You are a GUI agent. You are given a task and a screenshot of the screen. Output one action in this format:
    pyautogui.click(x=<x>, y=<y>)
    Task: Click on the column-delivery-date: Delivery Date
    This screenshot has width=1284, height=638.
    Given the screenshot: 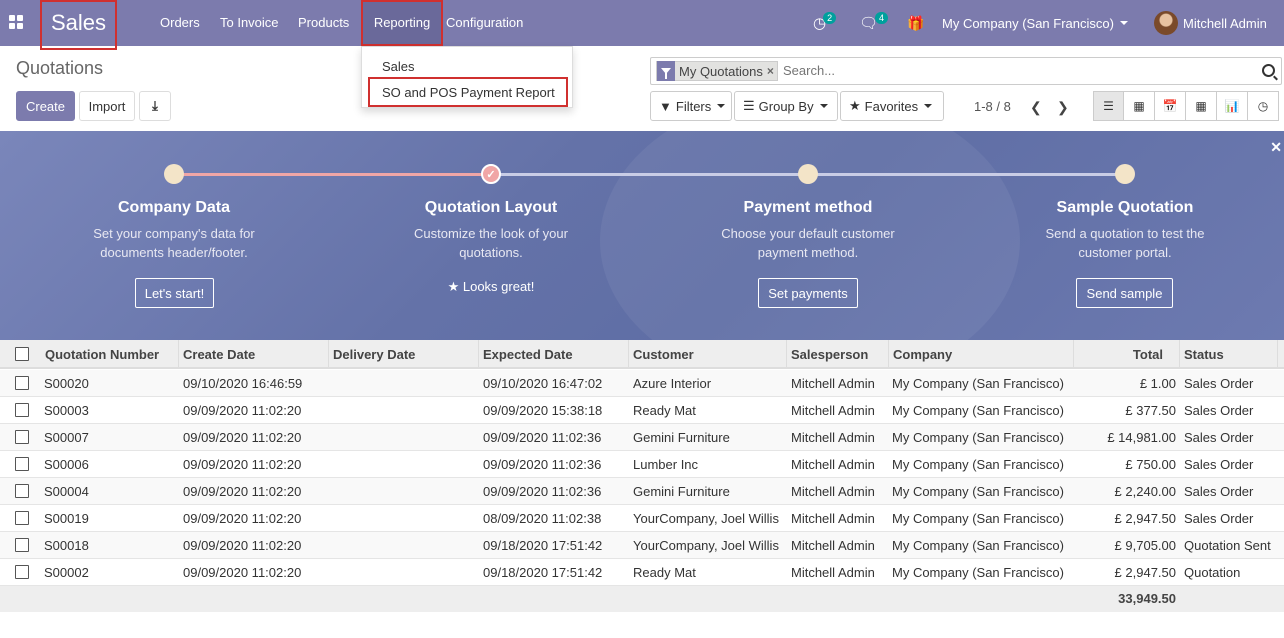 What is the action you would take?
    pyautogui.click(x=404, y=354)
    